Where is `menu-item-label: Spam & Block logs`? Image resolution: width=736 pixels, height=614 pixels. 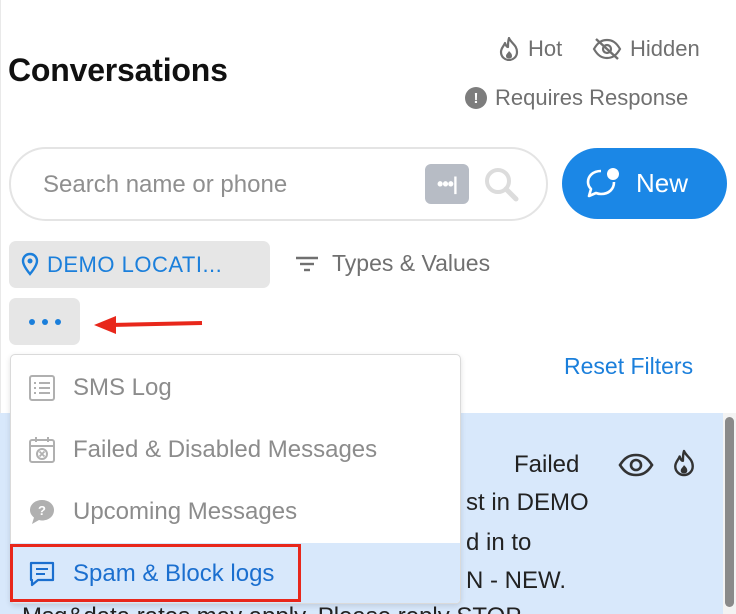
menu-item-label: Spam & Block logs is located at coordinates (174, 573).